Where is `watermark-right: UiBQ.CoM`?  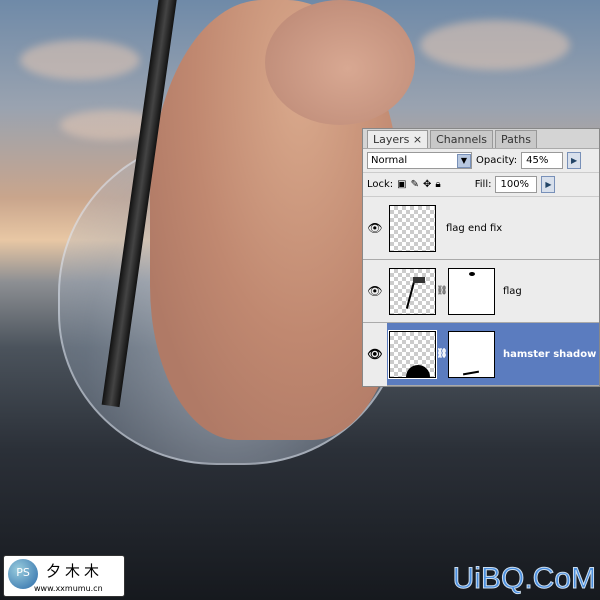 watermark-right: UiBQ.CoM is located at coordinates (524, 579).